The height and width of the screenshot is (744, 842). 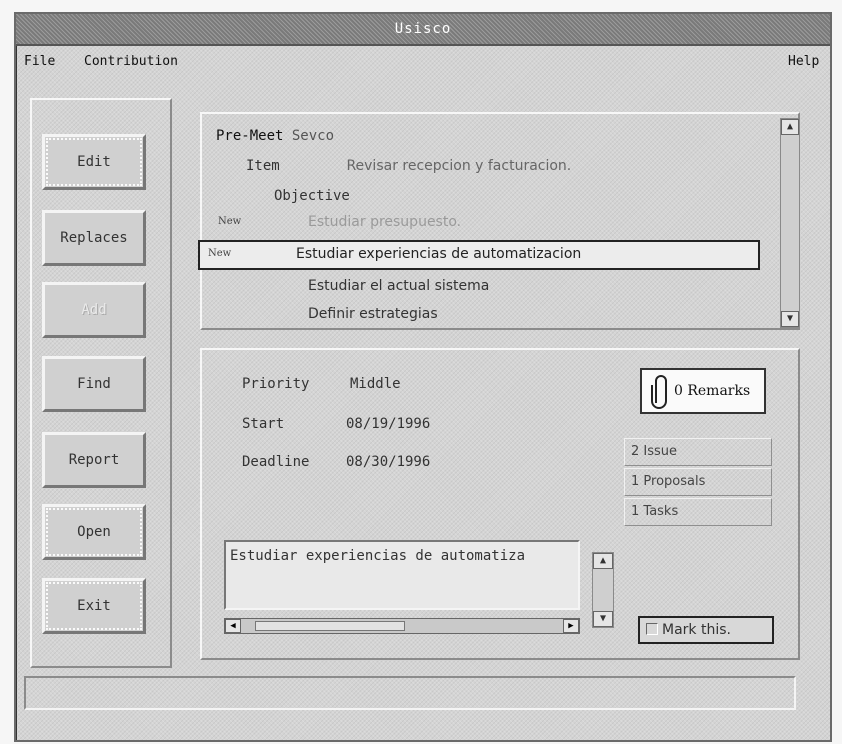 What do you see at coordinates (313, 136) in the screenshot?
I see `premeet-value: Sevco` at bounding box center [313, 136].